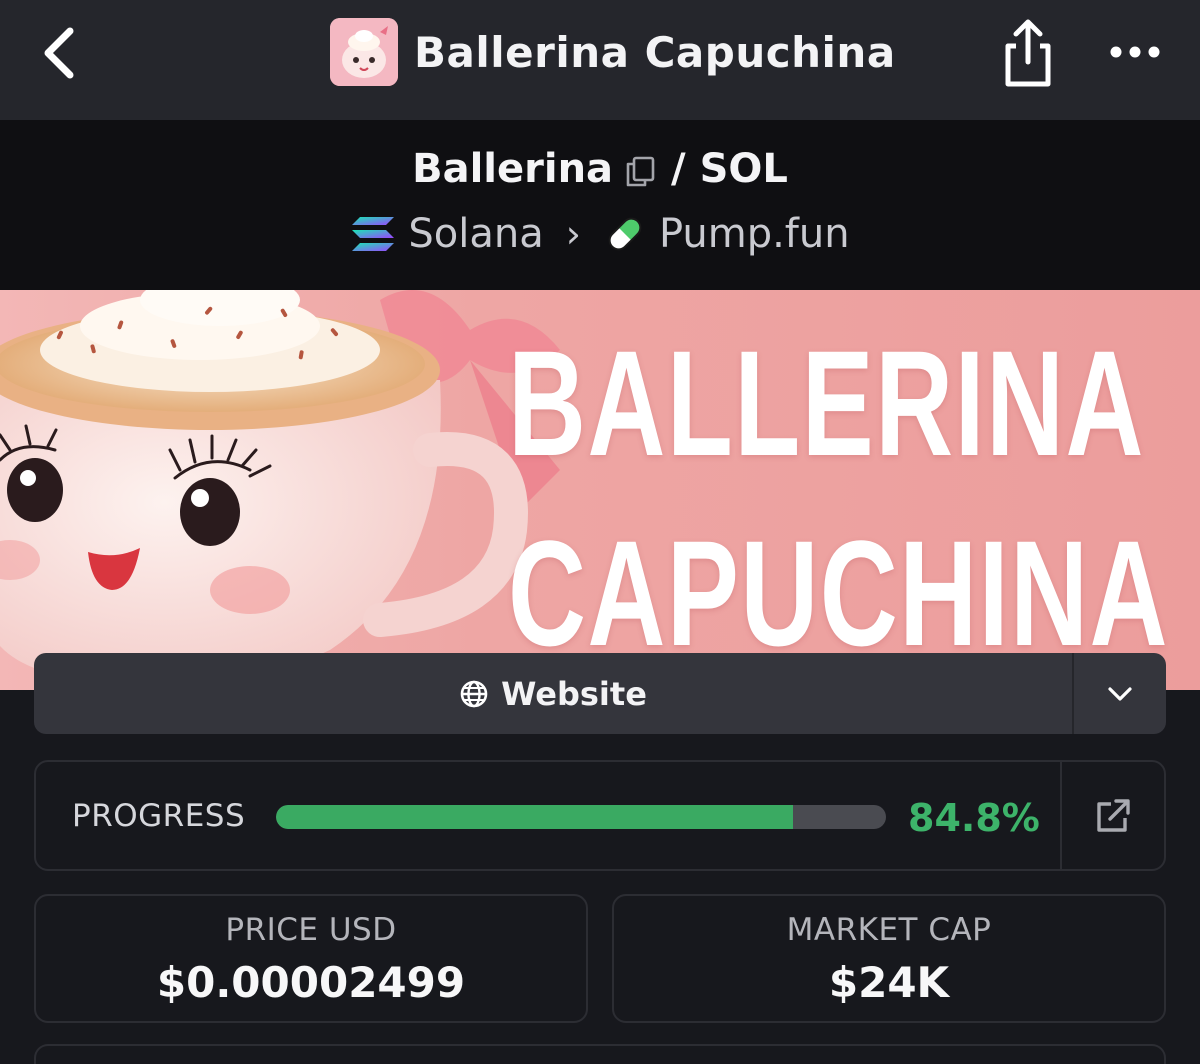 This screenshot has height=1064, width=1200. Describe the element at coordinates (640, 169) in the screenshot. I see `copy-icon` at that location.